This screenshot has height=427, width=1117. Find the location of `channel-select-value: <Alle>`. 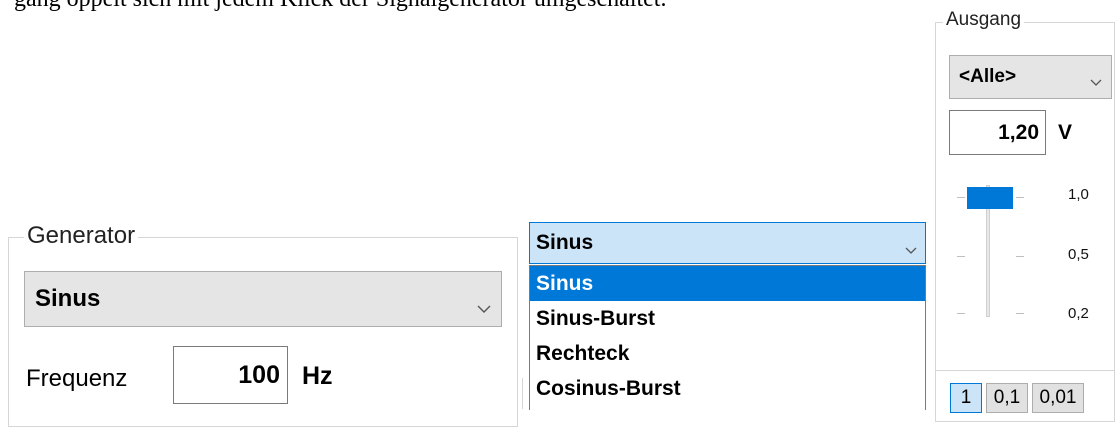

channel-select-value: <Alle> is located at coordinates (988, 76).